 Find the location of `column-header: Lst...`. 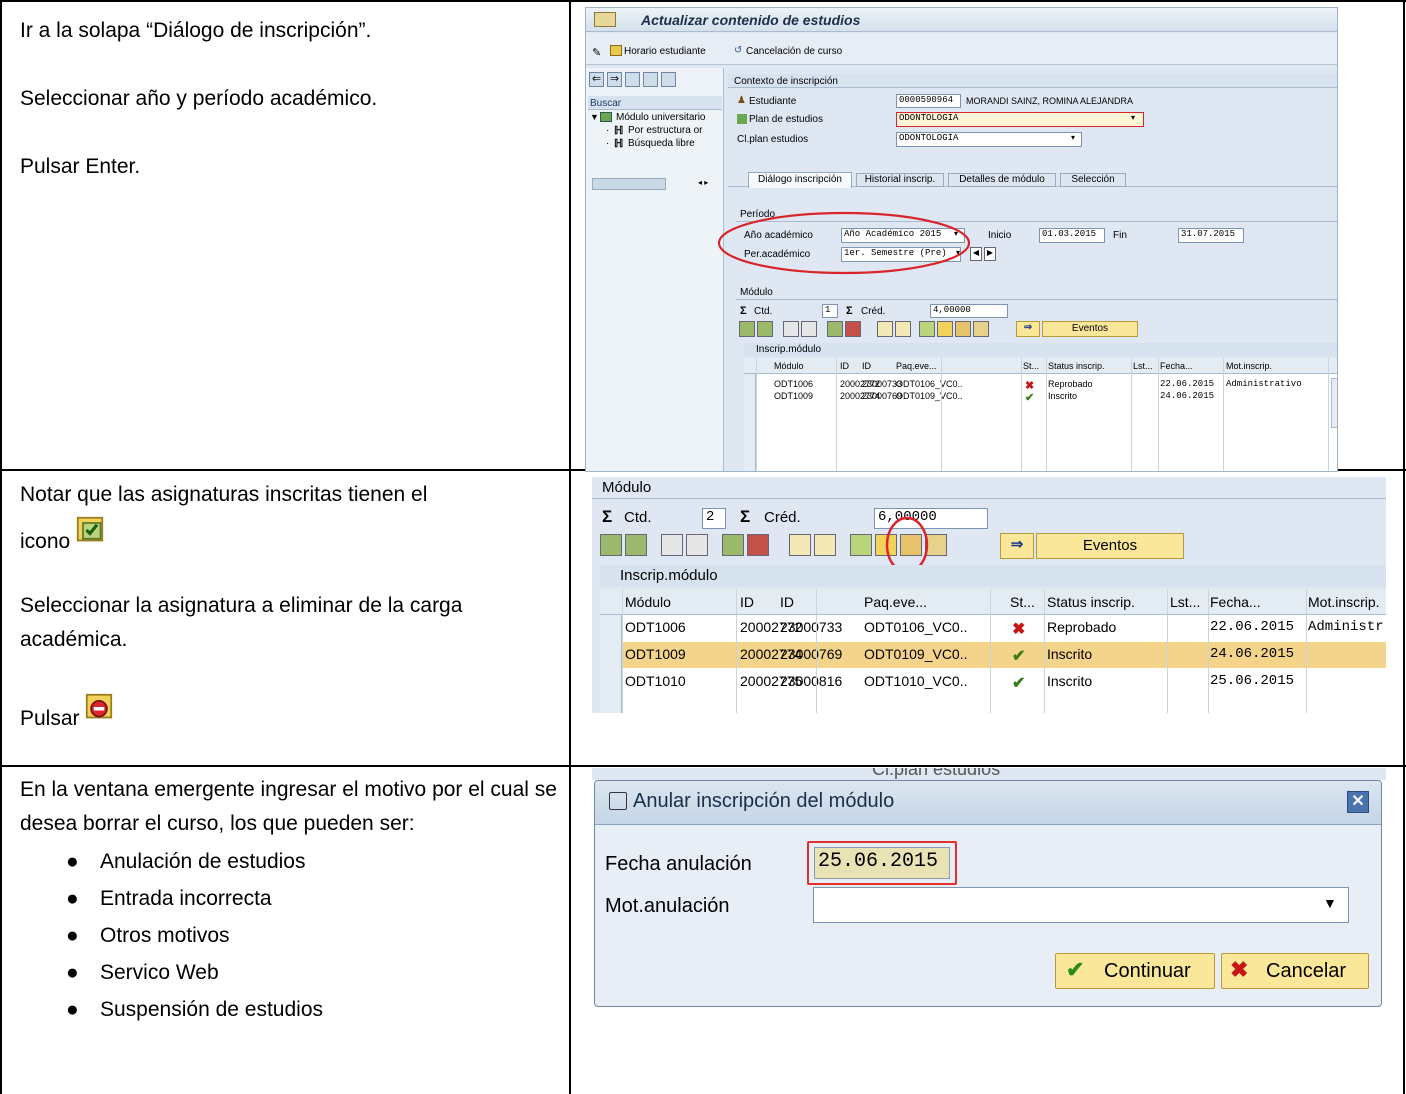

column-header: Lst... is located at coordinates (1185, 602).